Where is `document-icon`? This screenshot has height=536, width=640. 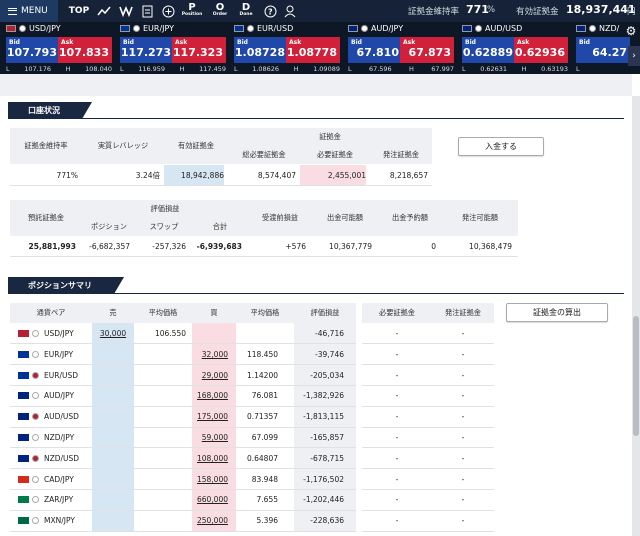
document-icon is located at coordinates (147, 11).